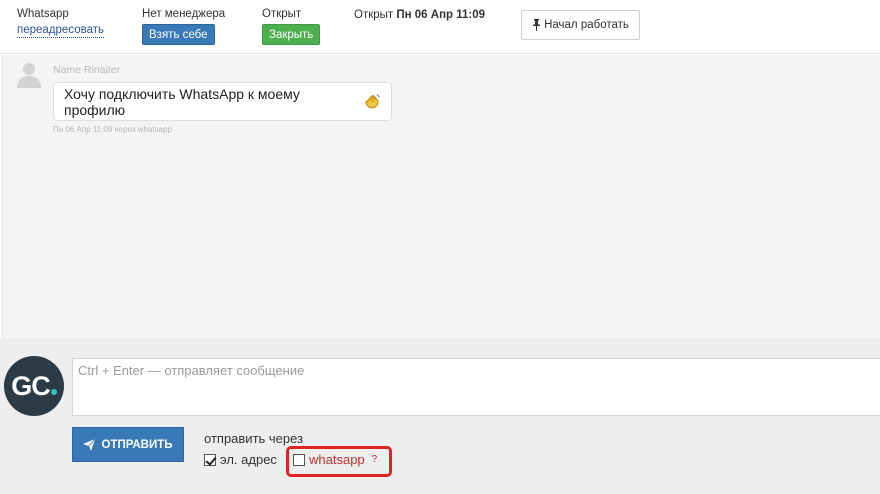  I want to click on user-avatar-icon, so click(29, 75).